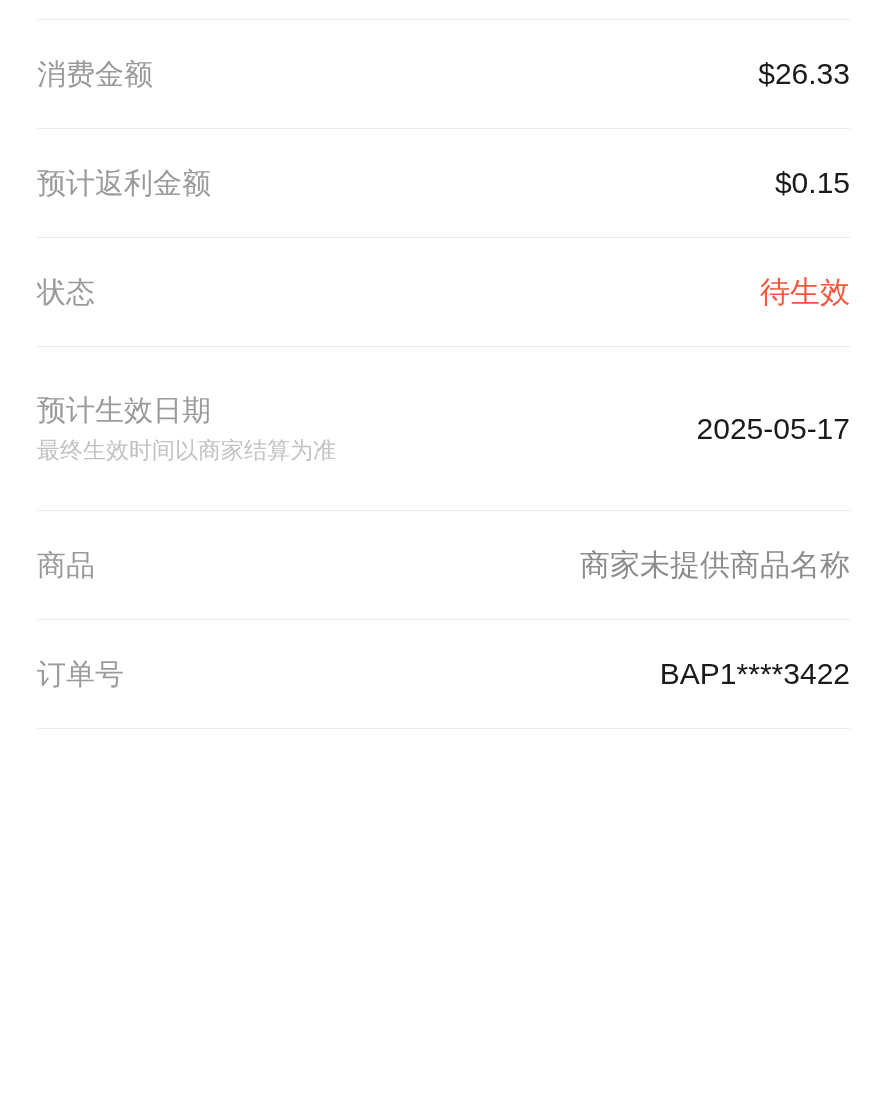  I want to click on row-value: 2025-05-17, so click(773, 428).